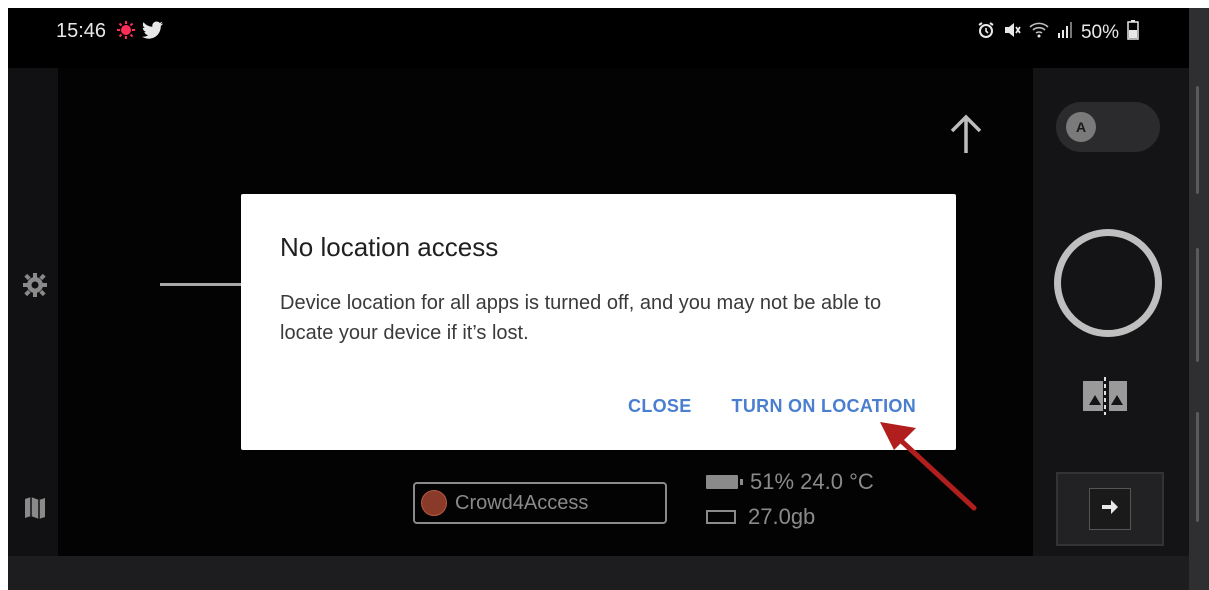 The height and width of the screenshot is (590, 1209). I want to click on flip-camera-icon, so click(1105, 397).